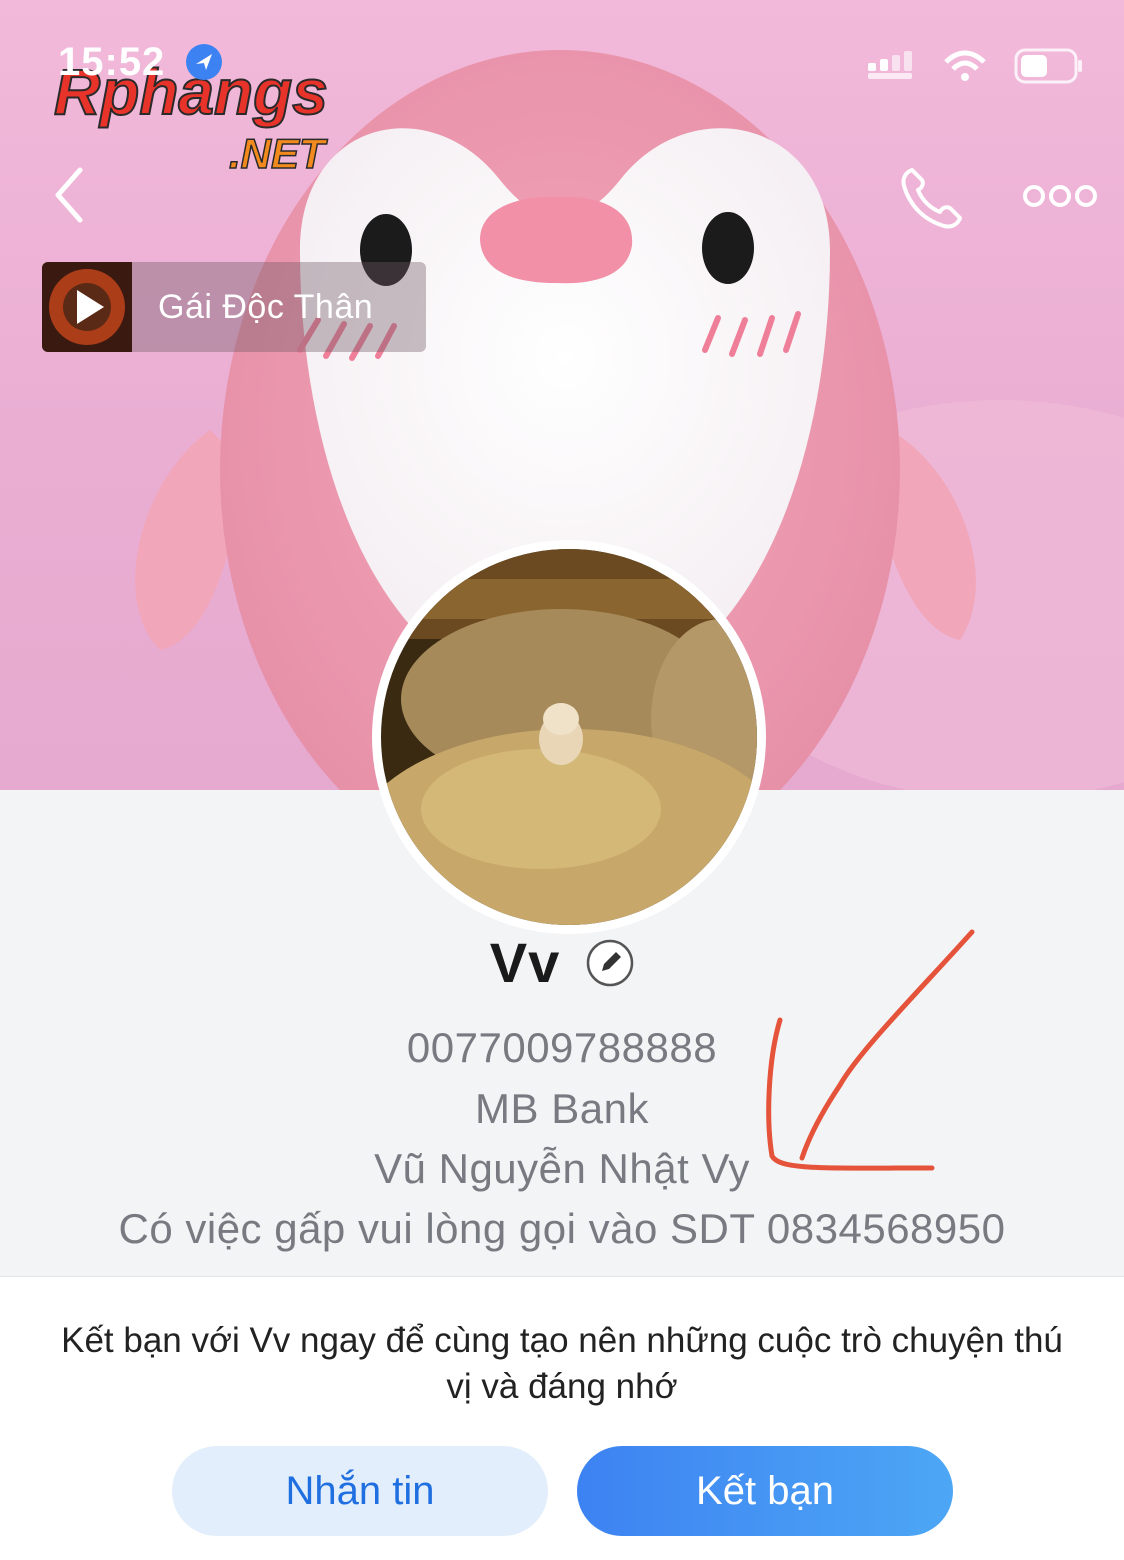 The image size is (1124, 1560). Describe the element at coordinates (965, 68) in the screenshot. I see `wifi-icon` at that location.